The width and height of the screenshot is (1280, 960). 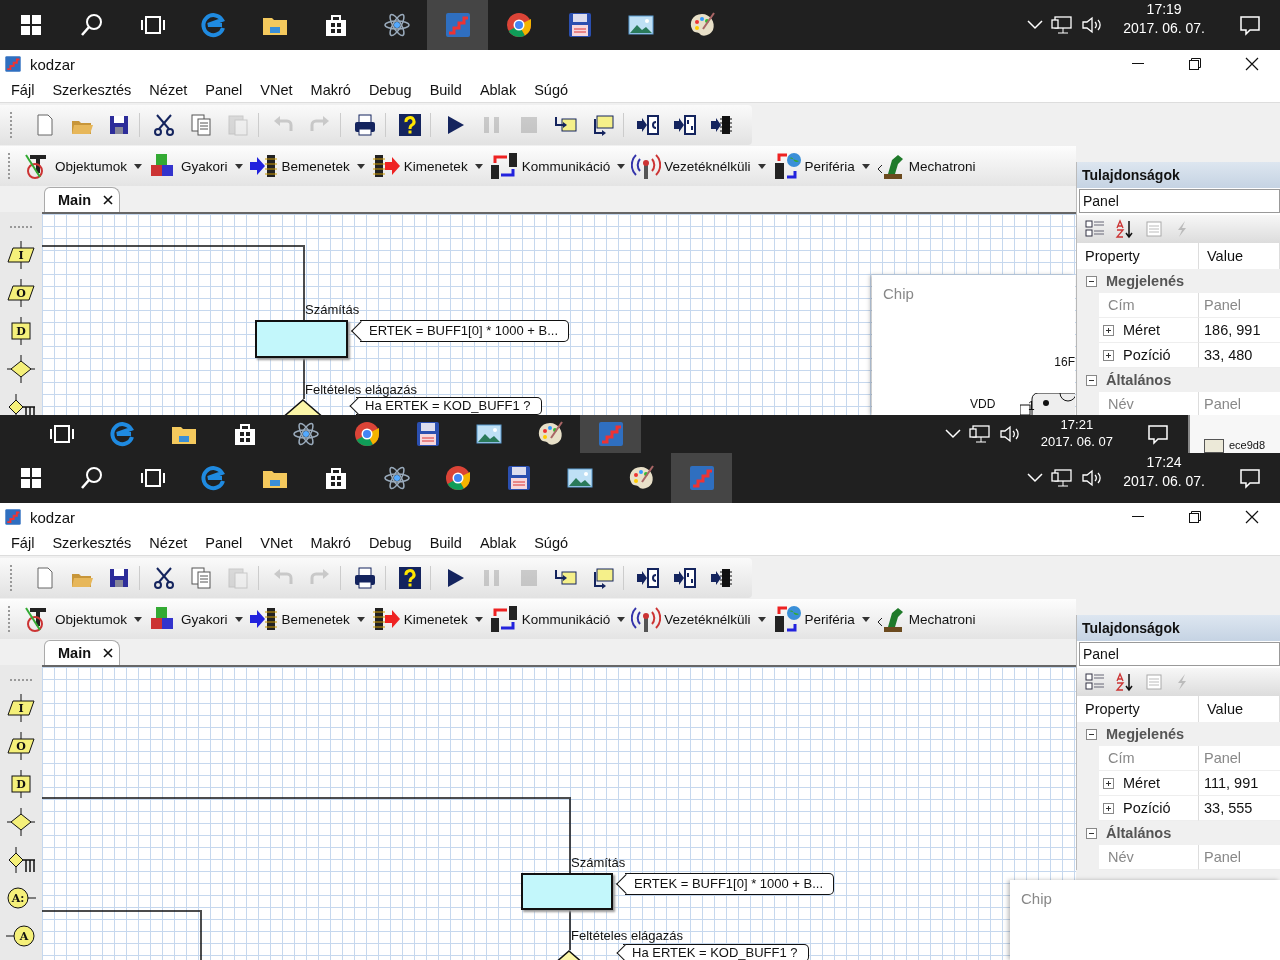 What do you see at coordinates (306, 619) in the screenshot?
I see `toolbar-dropdown: Bemenetek` at bounding box center [306, 619].